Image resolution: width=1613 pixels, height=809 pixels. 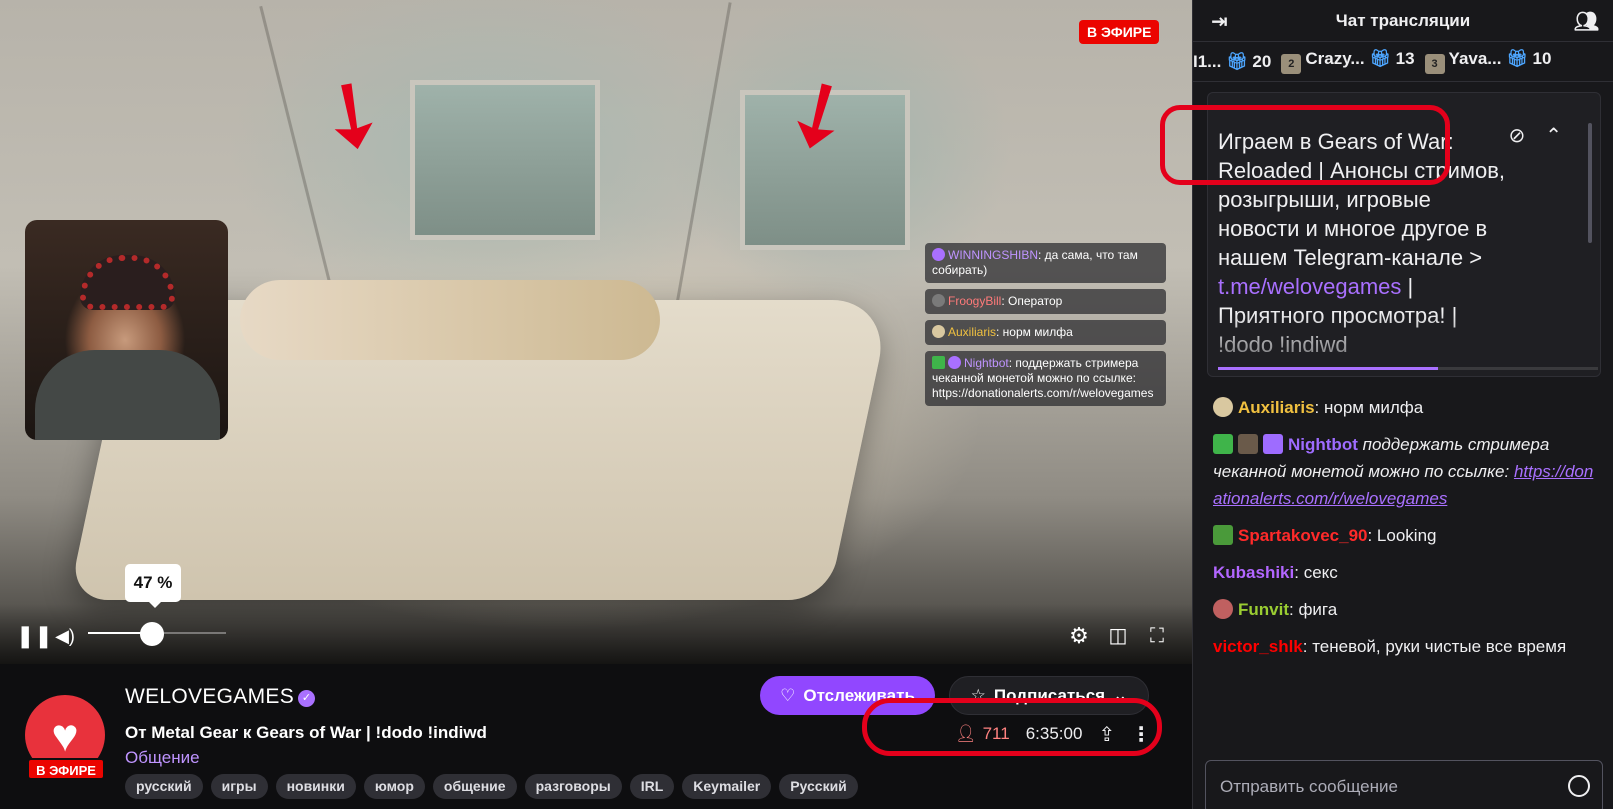 I want to click on player-controls, so click(x=596, y=634).